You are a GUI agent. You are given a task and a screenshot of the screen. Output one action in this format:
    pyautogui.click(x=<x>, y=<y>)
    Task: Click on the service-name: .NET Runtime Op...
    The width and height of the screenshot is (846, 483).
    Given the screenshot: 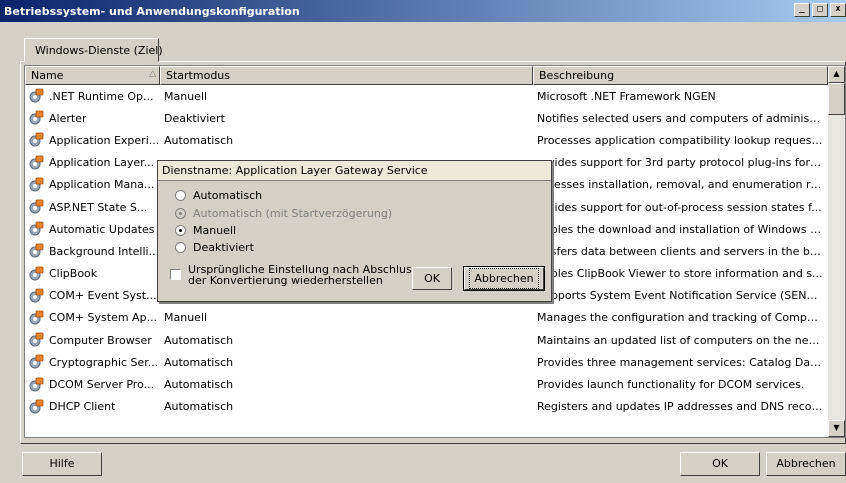 What is the action you would take?
    pyautogui.click(x=101, y=96)
    